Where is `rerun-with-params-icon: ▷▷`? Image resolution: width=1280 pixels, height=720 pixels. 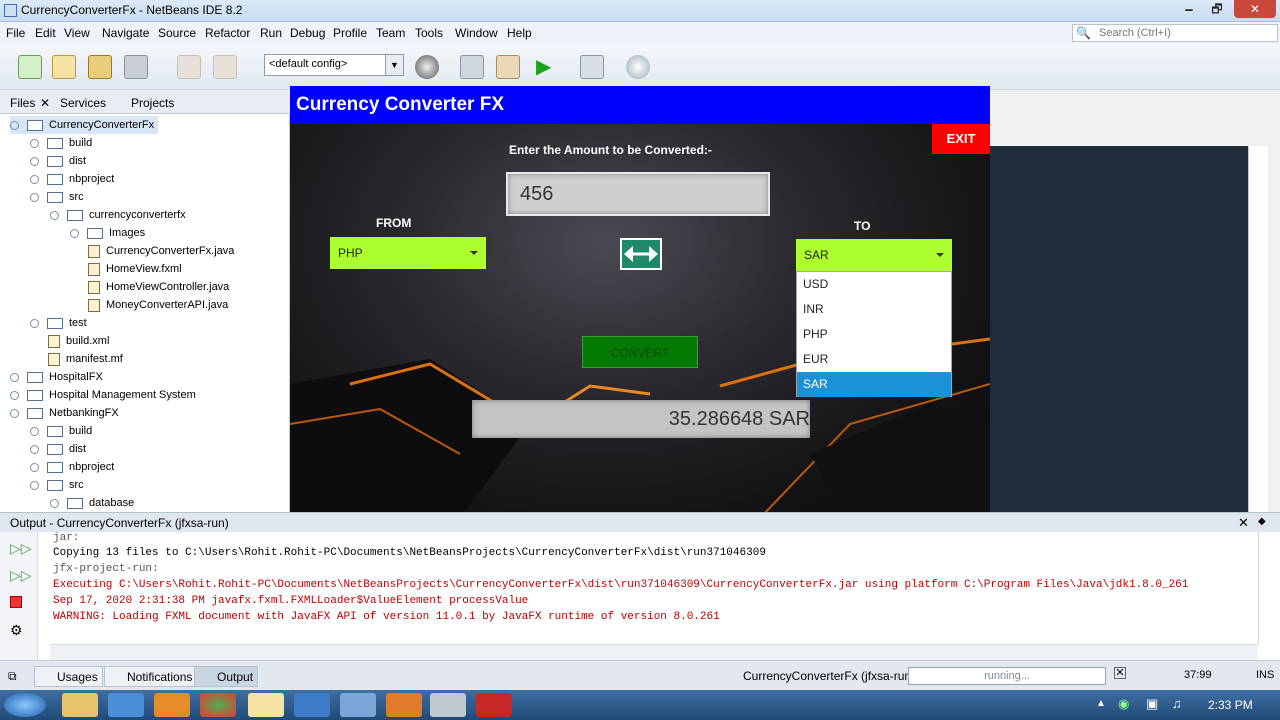
rerun-with-params-icon: ▷▷ is located at coordinates (21, 575).